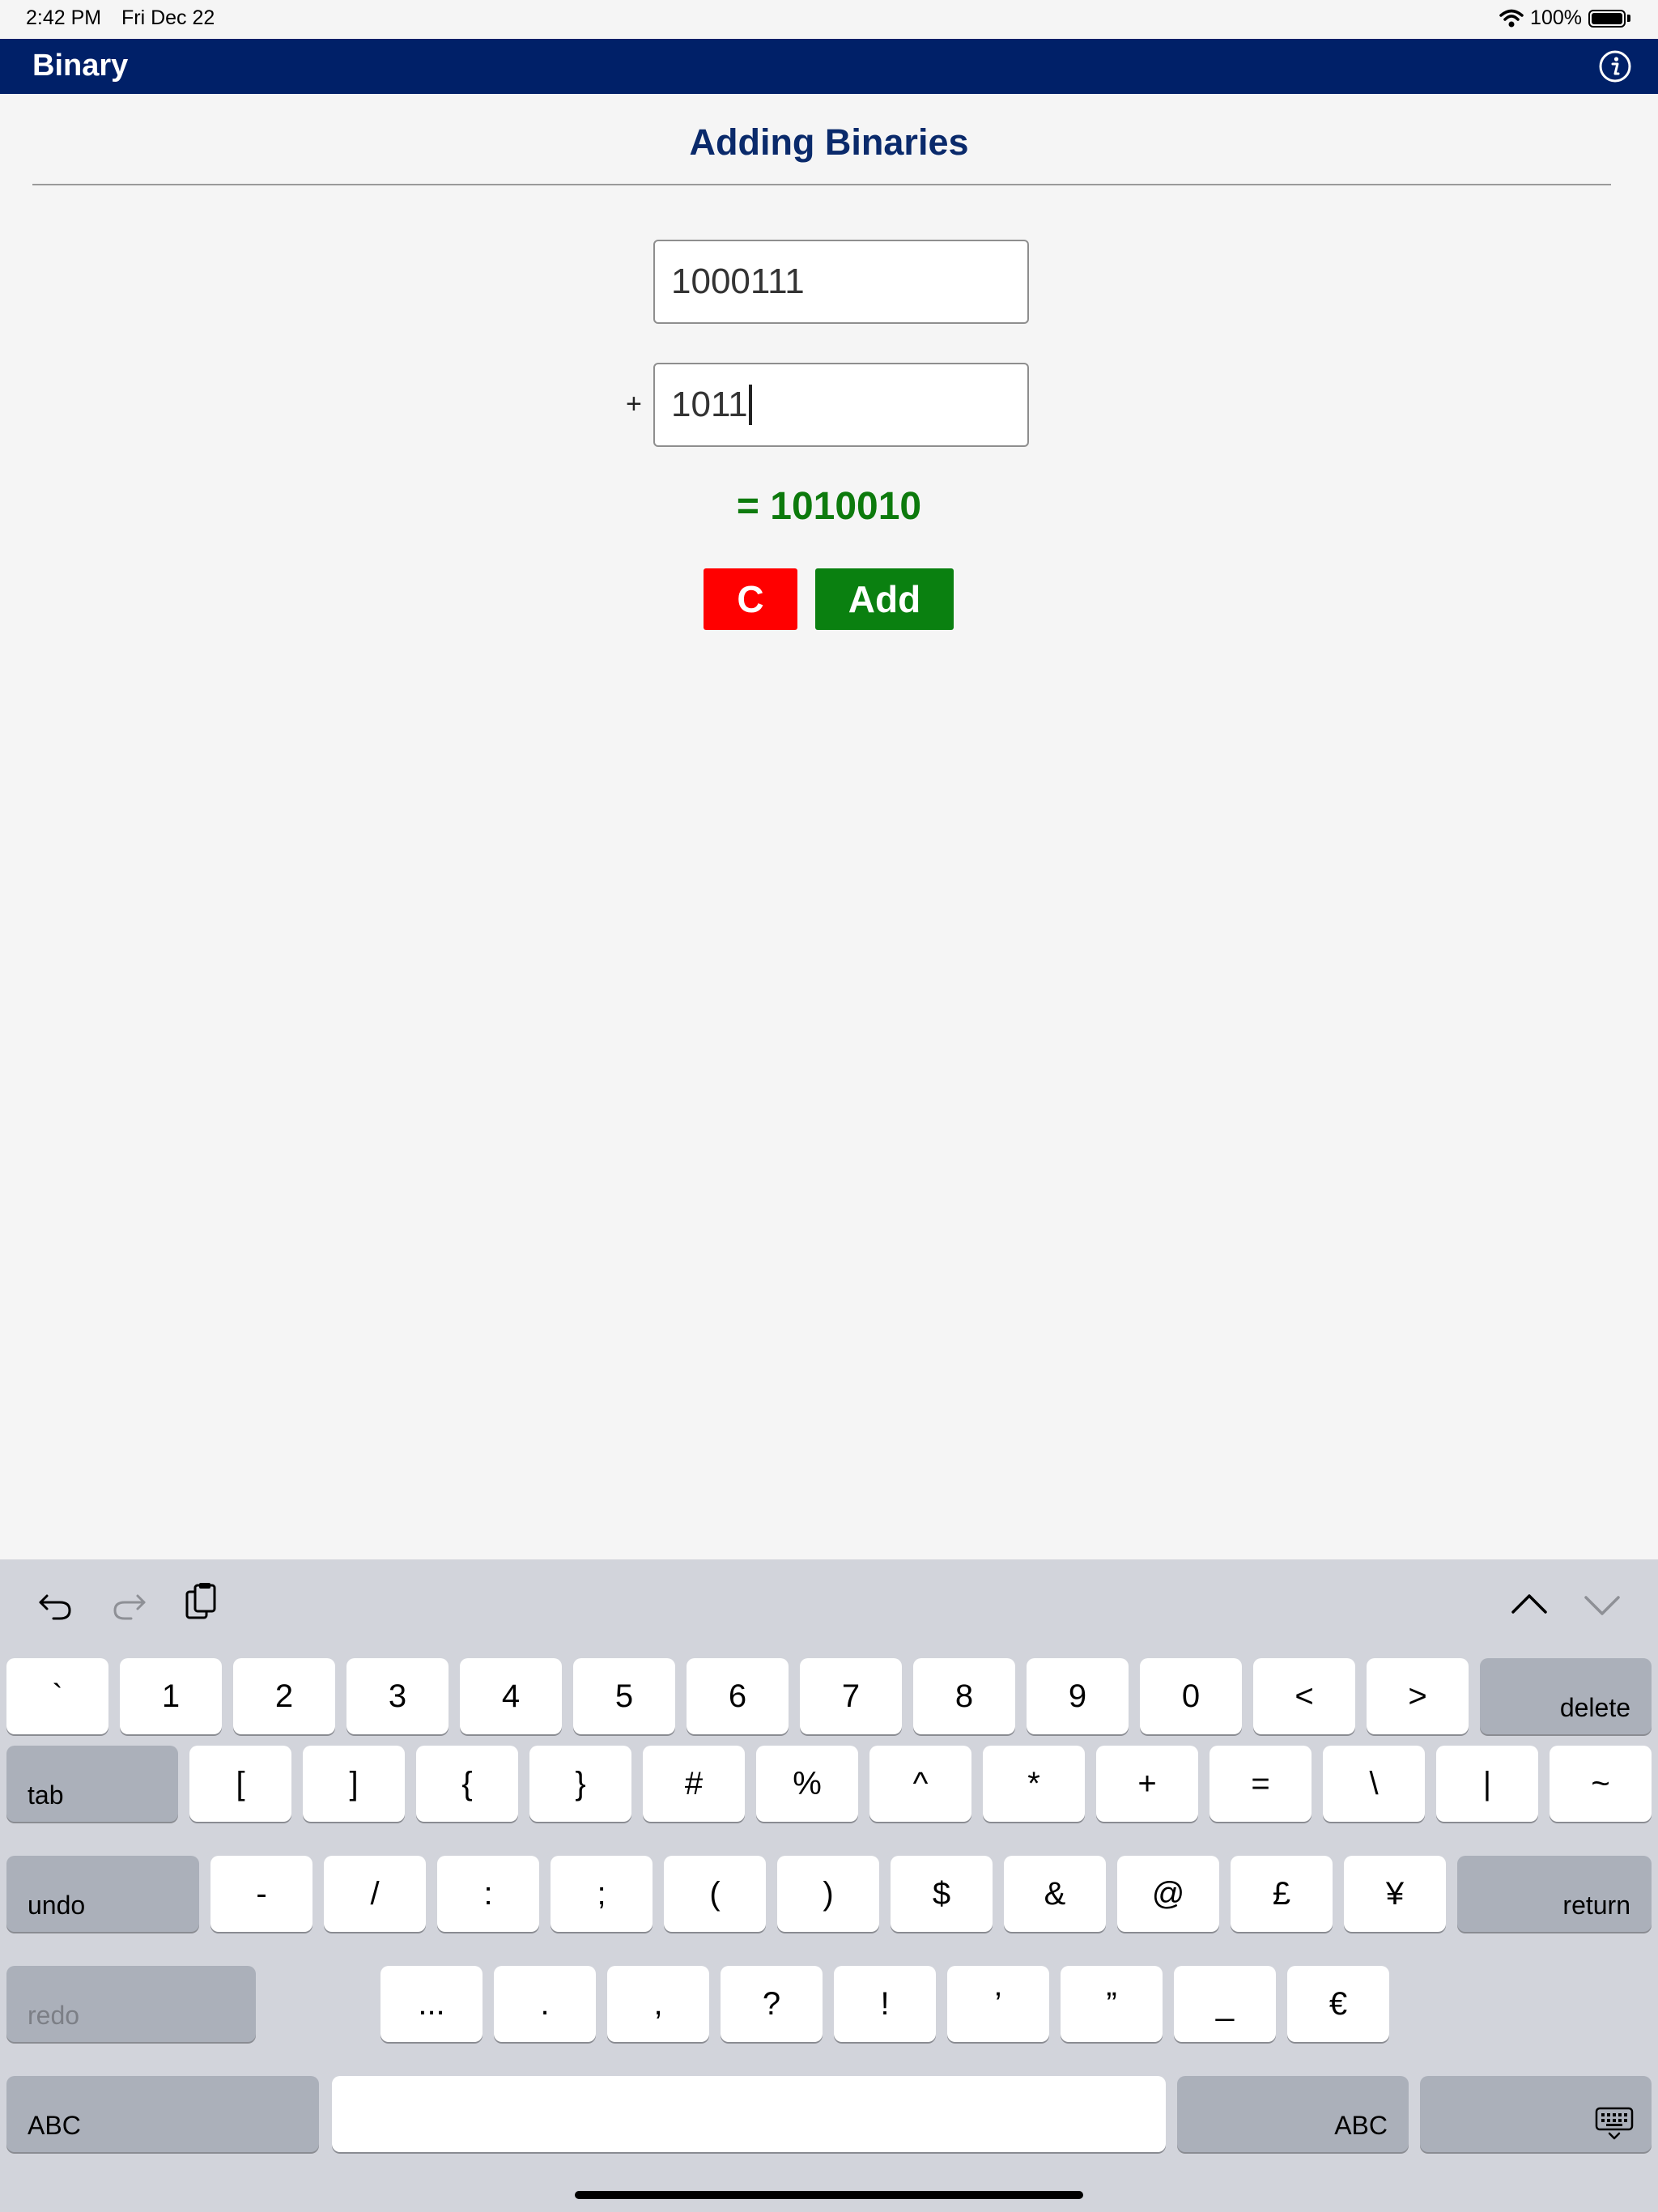  I want to click on key-tilde: ~, so click(1601, 1784).